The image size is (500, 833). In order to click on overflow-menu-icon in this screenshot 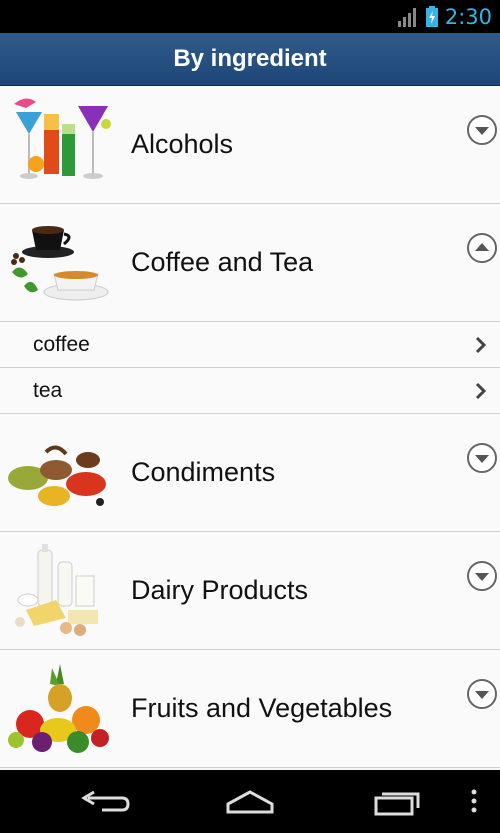, I will do `click(466, 802)`.